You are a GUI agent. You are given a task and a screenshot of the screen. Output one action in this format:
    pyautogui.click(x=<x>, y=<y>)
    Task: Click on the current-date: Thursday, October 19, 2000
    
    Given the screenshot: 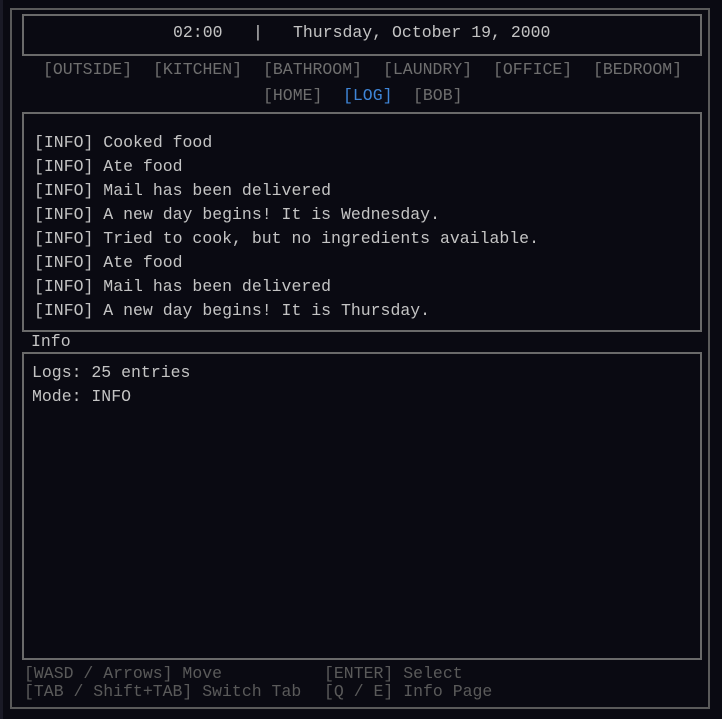 What is the action you would take?
    pyautogui.click(x=422, y=32)
    